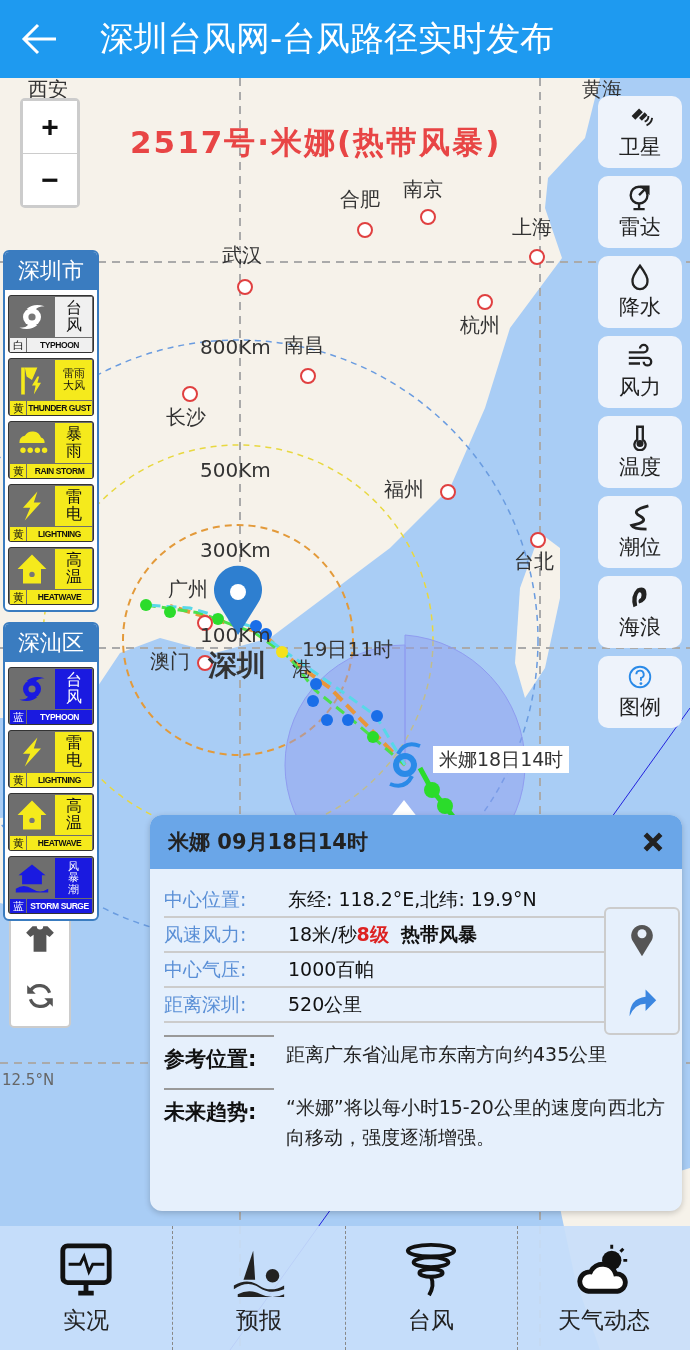  Describe the element at coordinates (50, 179) in the screenshot. I see `zoom-out-button: −` at that location.